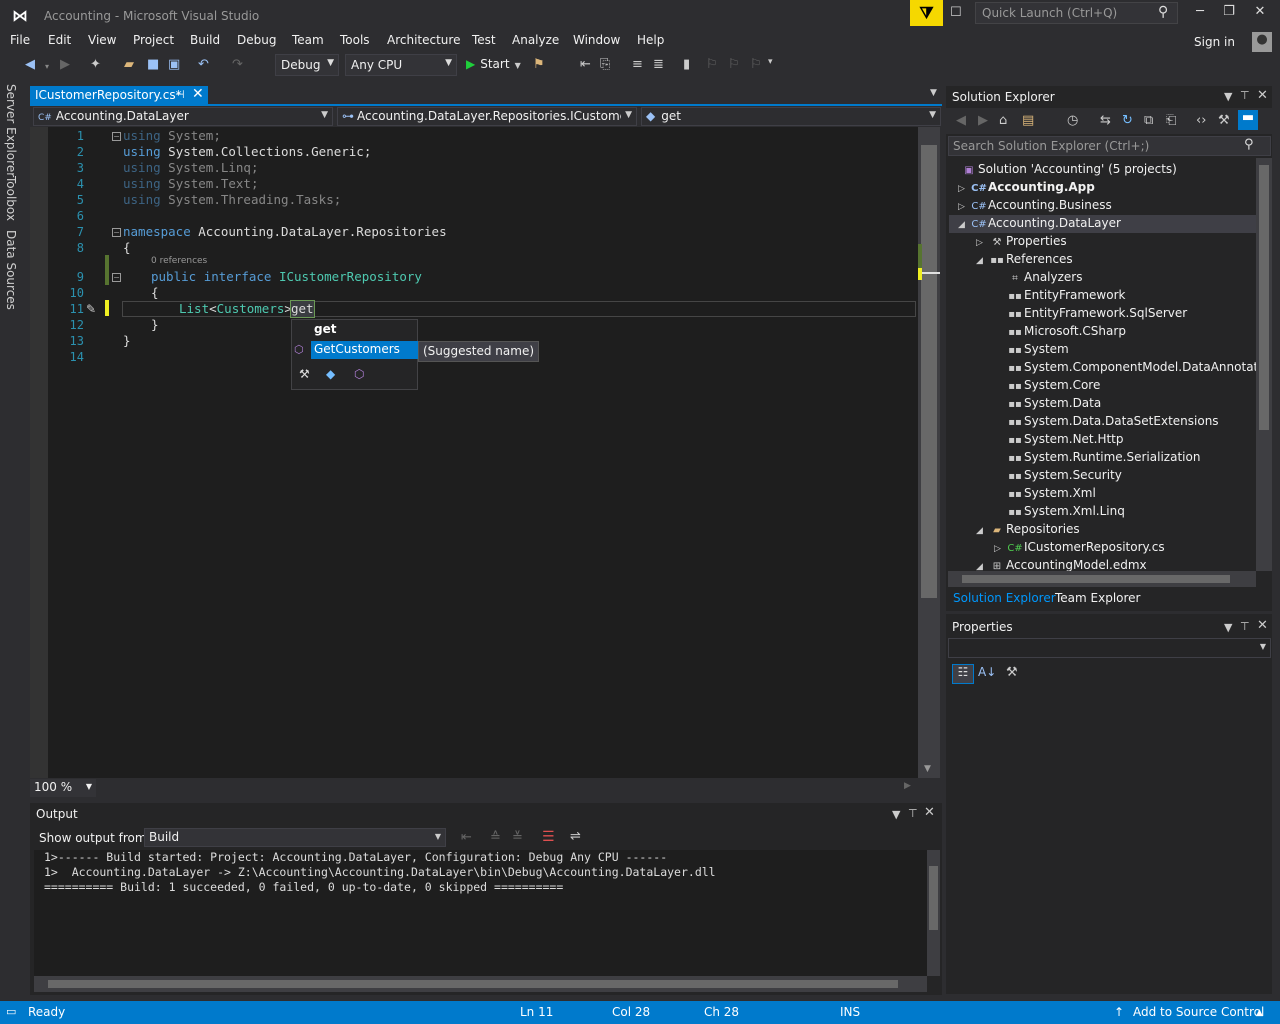 The width and height of the screenshot is (1280, 1024). I want to click on step-icon: ⇤, so click(585, 64).